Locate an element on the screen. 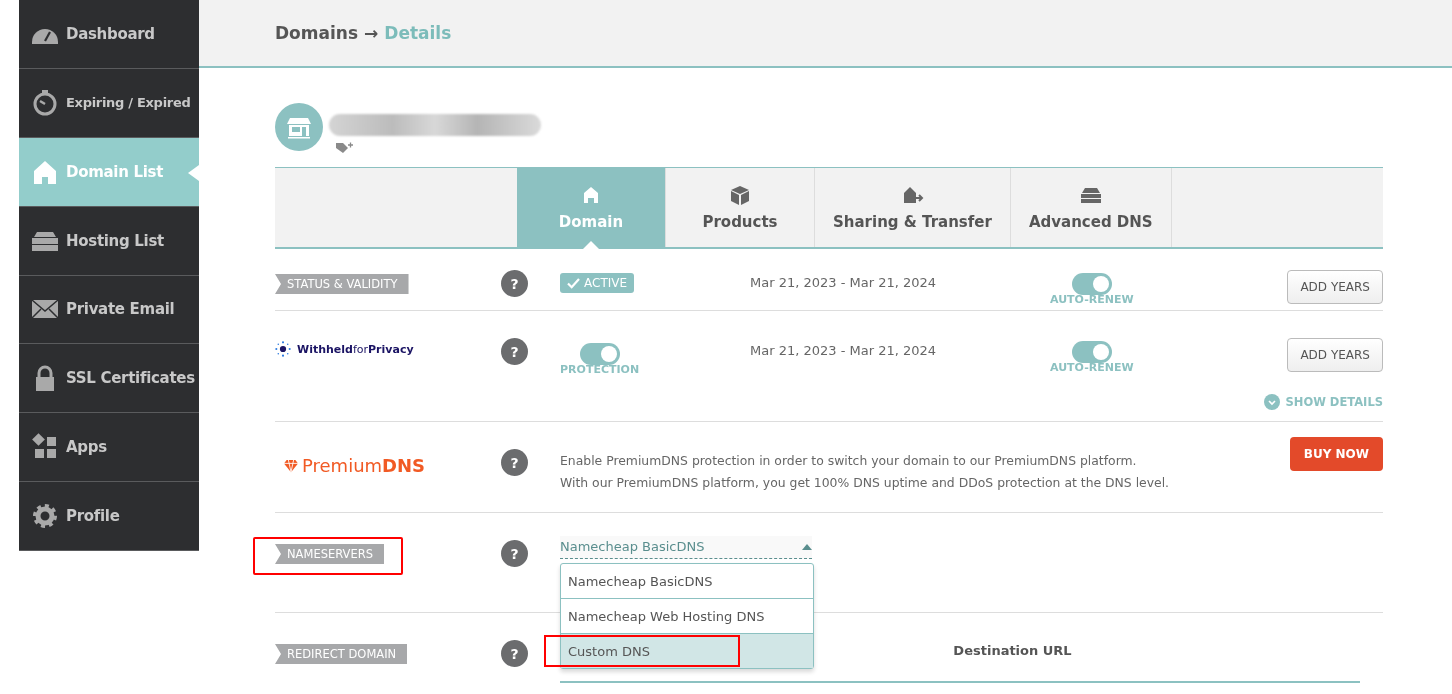 The width and height of the screenshot is (1452, 694). dropdown-option: Custom DNS is located at coordinates (687, 651).